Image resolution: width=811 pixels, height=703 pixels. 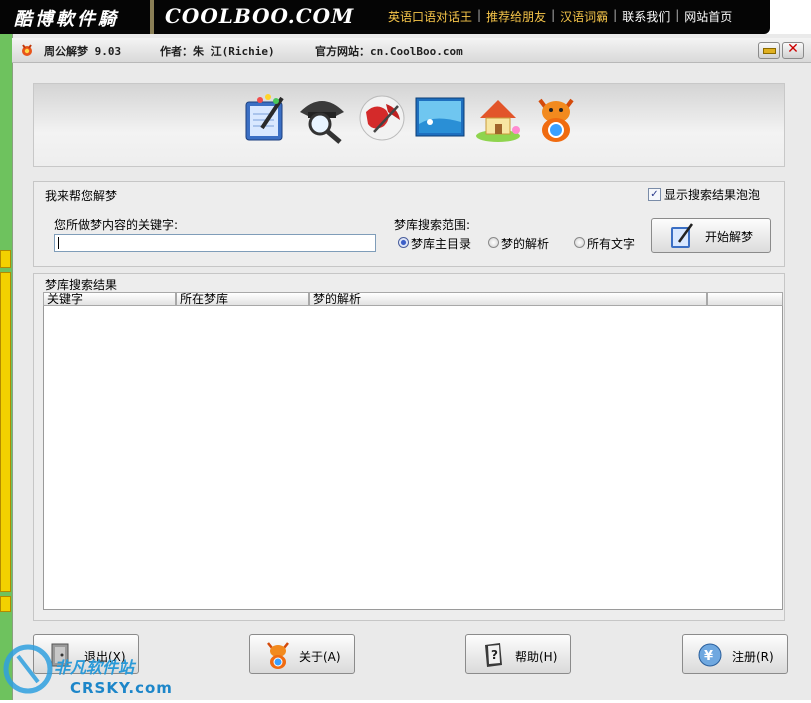 What do you see at coordinates (441, 243) in the screenshot?
I see `scope-option-label: 梦库主目录` at bounding box center [441, 243].